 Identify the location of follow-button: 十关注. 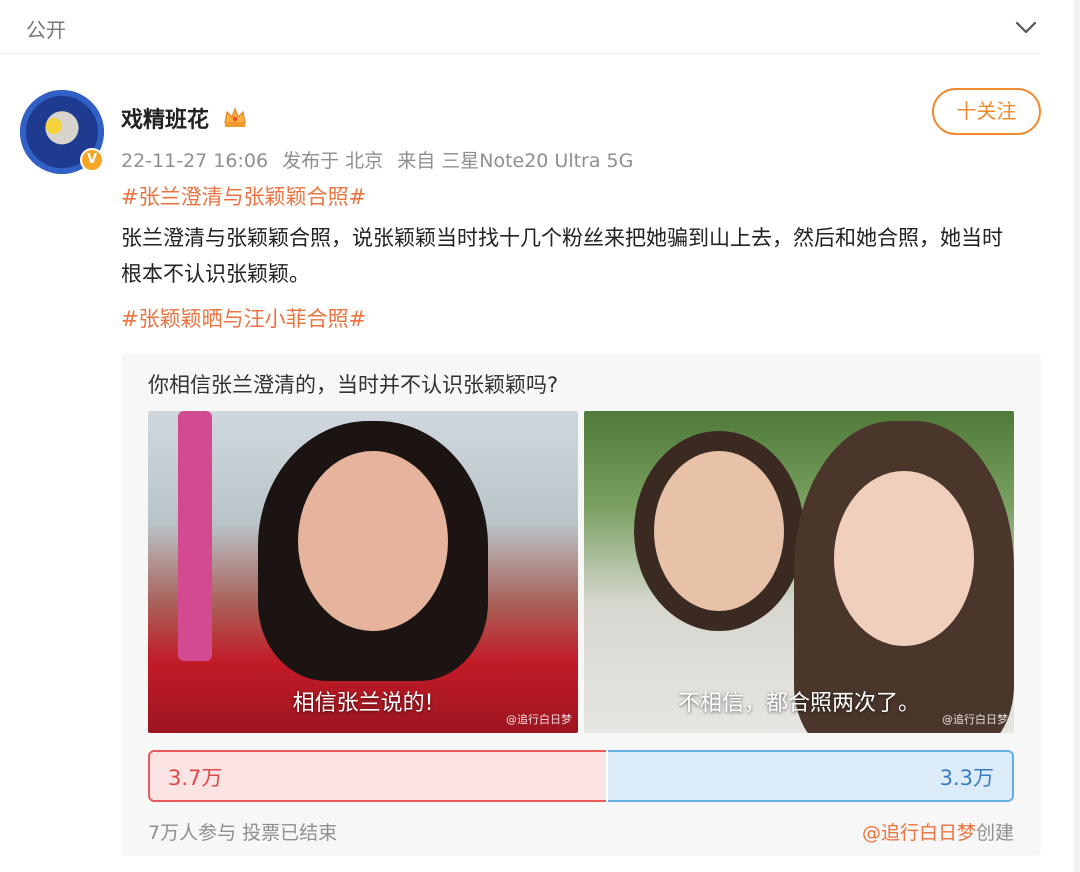
(986, 111).